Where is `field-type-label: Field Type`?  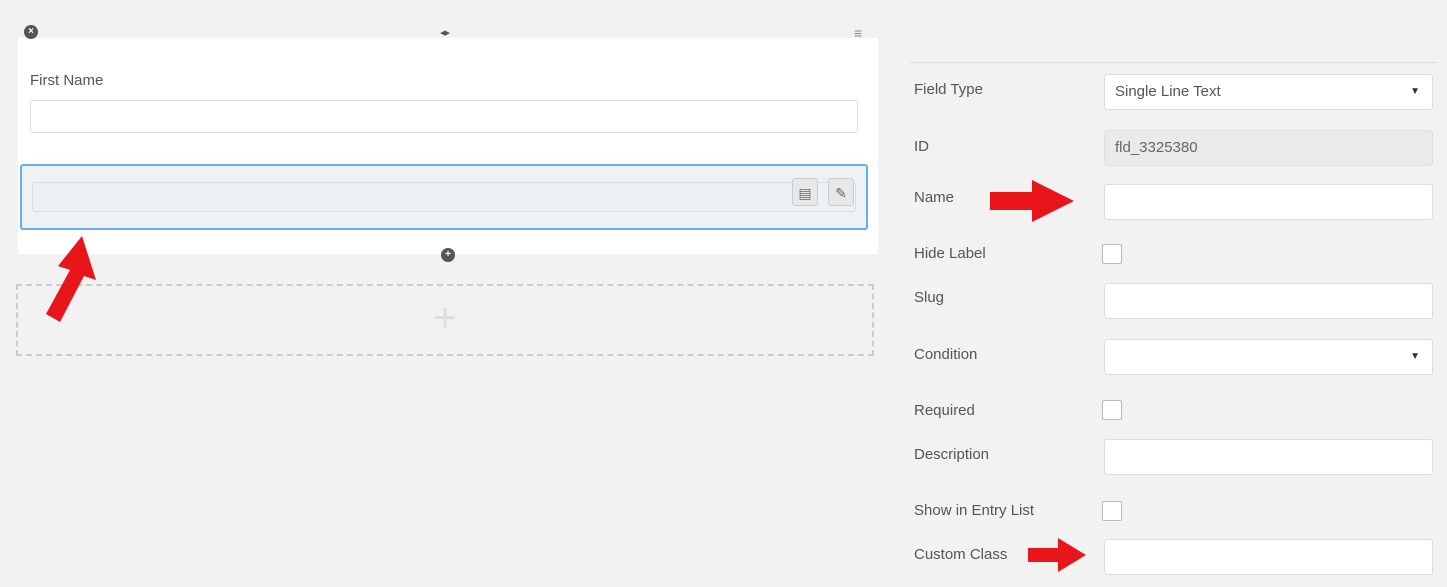
field-type-label: Field Type is located at coordinates (948, 89).